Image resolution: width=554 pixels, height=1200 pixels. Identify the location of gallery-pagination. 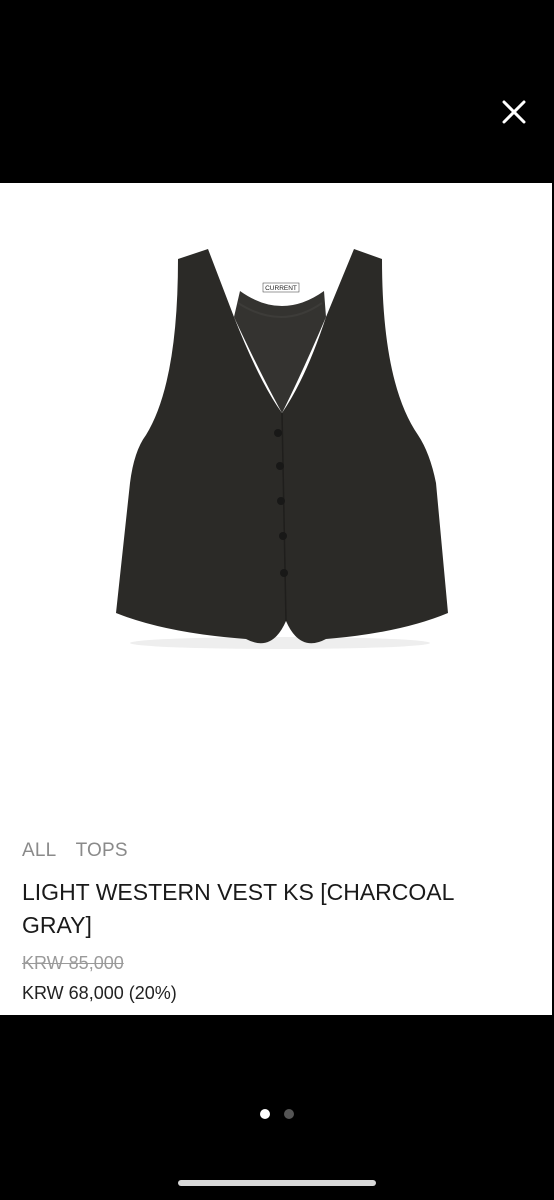
(277, 1114).